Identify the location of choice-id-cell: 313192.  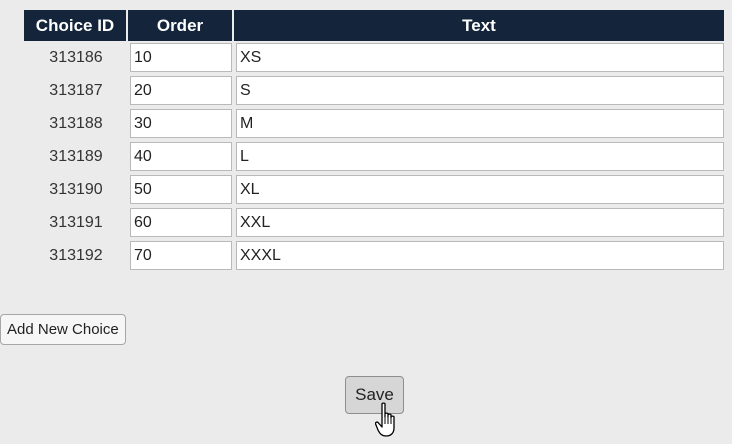
(76, 255).